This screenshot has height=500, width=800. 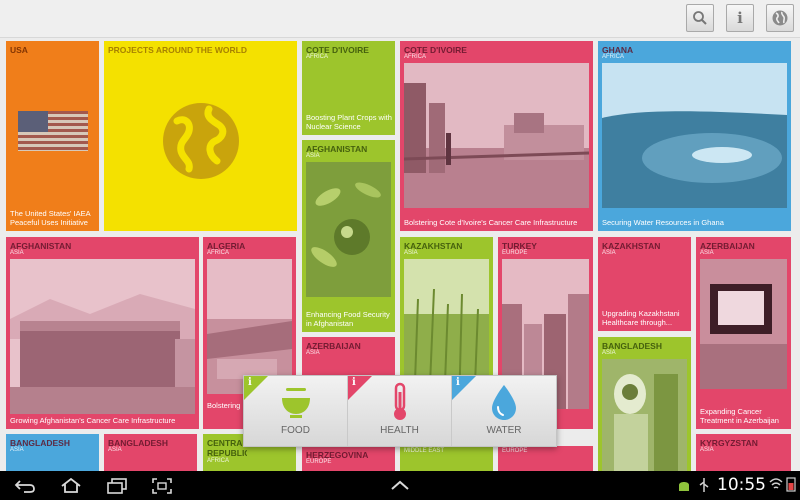 What do you see at coordinates (504, 402) in the screenshot?
I see `water-drop-icon` at bounding box center [504, 402].